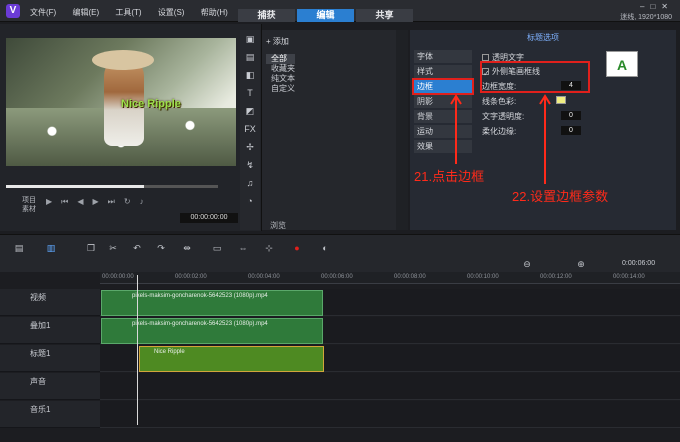 Image resolution: width=680 pixels, height=442 pixels. Describe the element at coordinates (50, 386) in the screenshot. I see `track-header-voice: 声音` at that location.